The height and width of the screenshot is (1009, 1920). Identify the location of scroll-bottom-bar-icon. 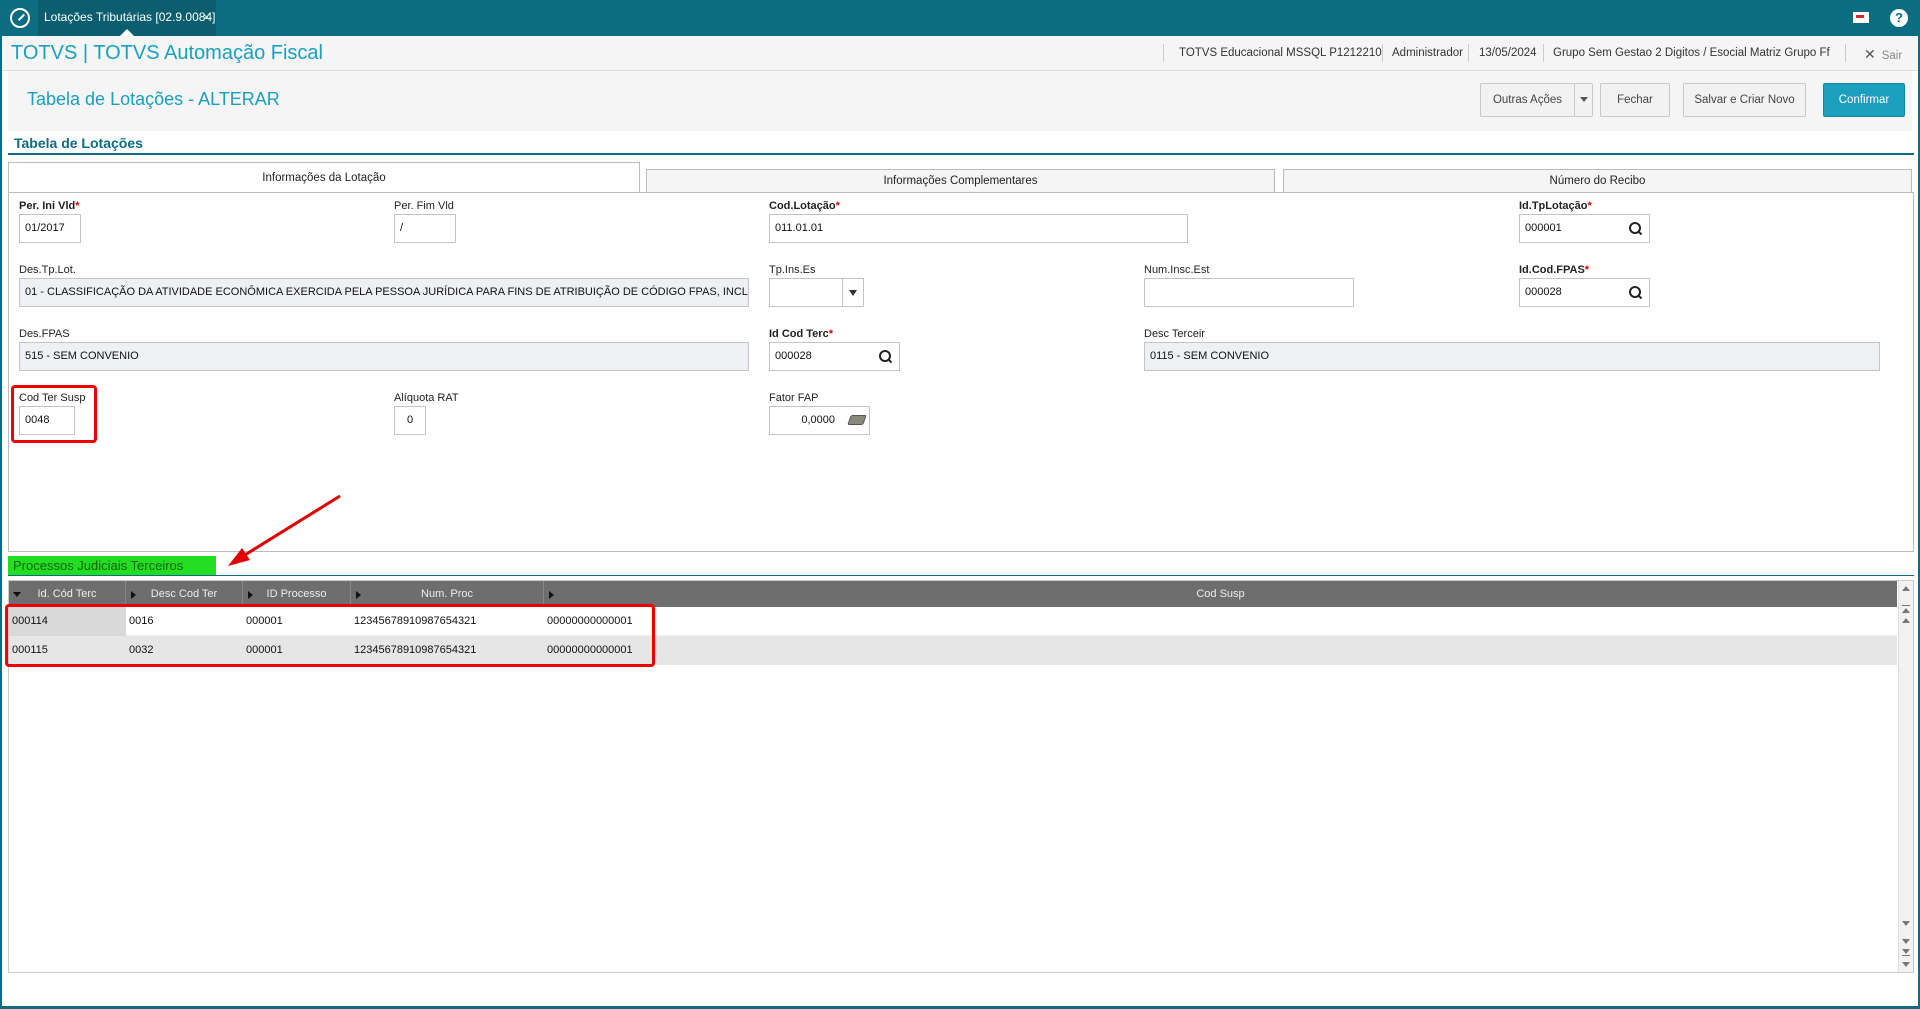
(1906, 955).